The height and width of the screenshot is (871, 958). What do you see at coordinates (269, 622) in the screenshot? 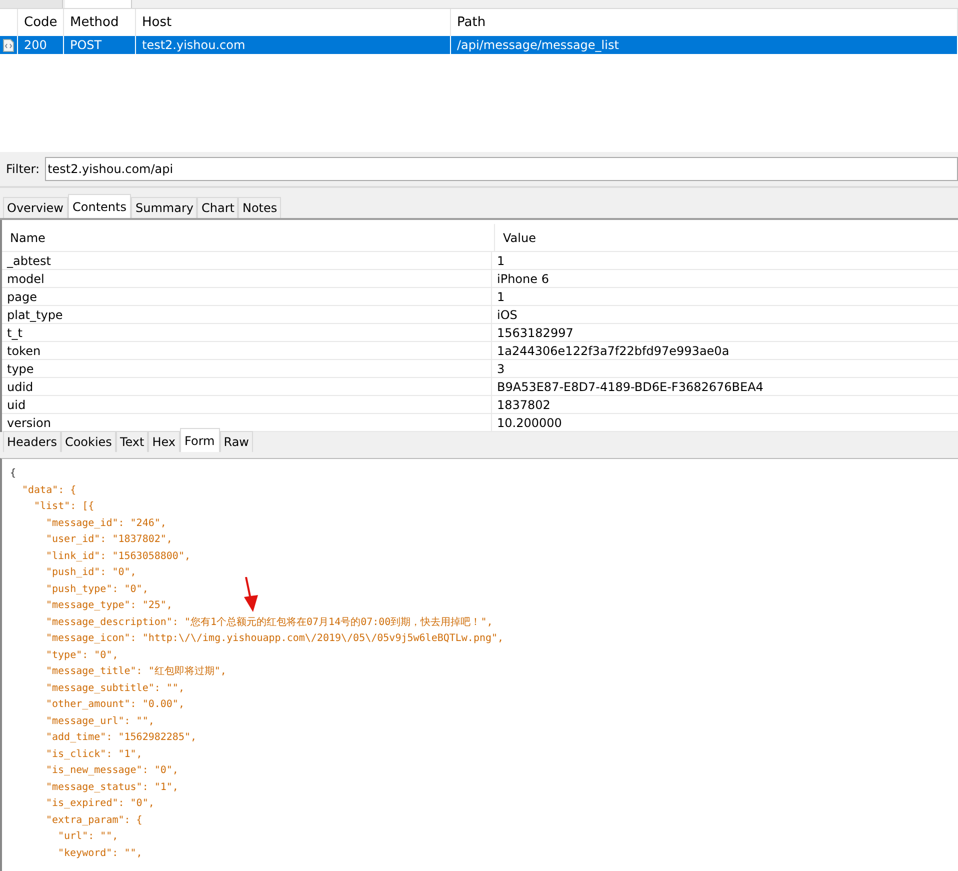
I see `code-line: "message_description": "您有1个总额元的红包将在07月14号的07:00到期，快去用掉吧！",` at bounding box center [269, 622].